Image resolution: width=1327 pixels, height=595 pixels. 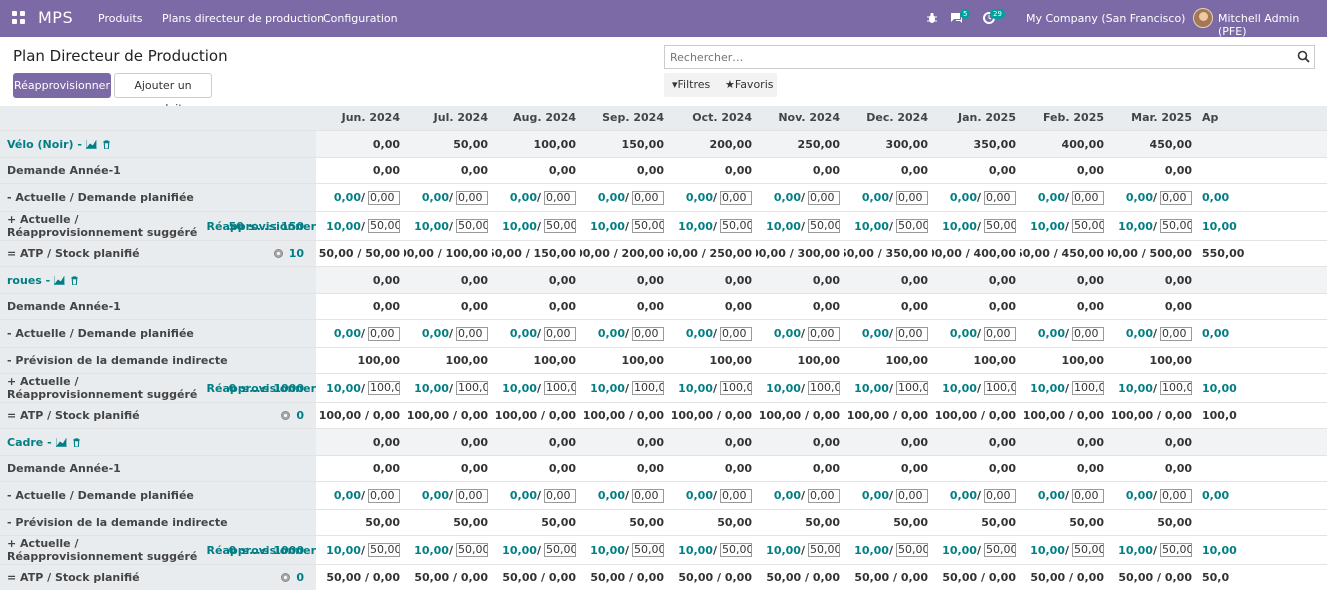 What do you see at coordinates (691, 84) in the screenshot?
I see `filters-button: ▾Filtres` at bounding box center [691, 84].